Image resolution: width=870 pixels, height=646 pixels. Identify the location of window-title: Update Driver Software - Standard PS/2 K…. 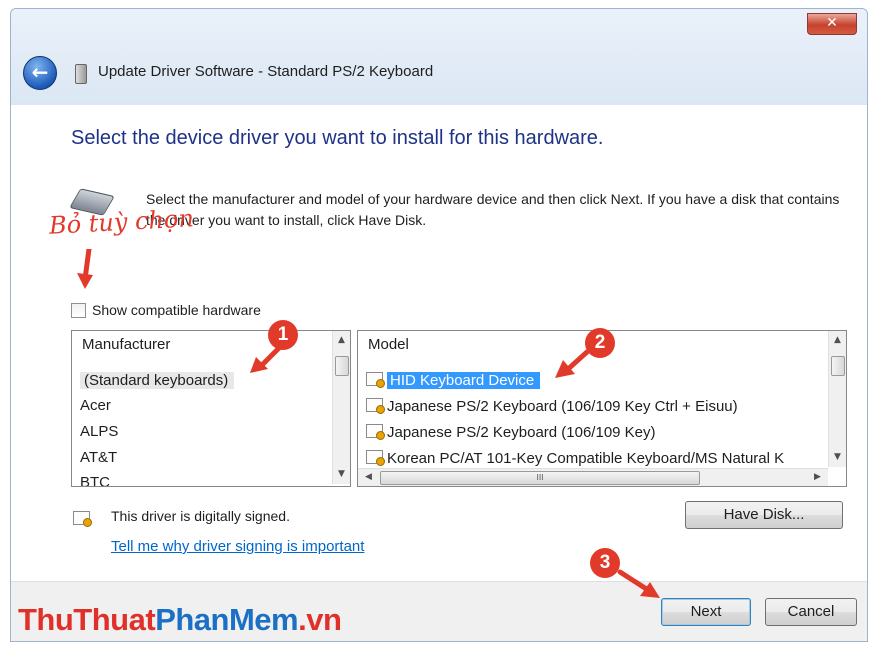
(266, 71).